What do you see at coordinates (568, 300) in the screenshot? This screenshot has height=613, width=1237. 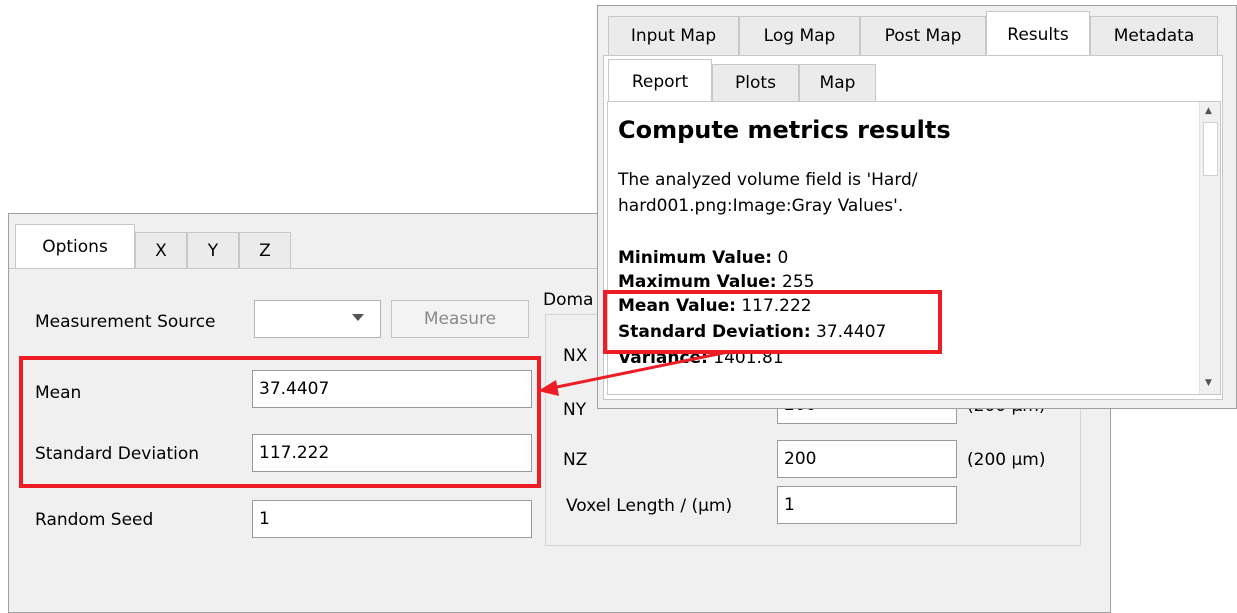 I see `domain-label: Doma` at bounding box center [568, 300].